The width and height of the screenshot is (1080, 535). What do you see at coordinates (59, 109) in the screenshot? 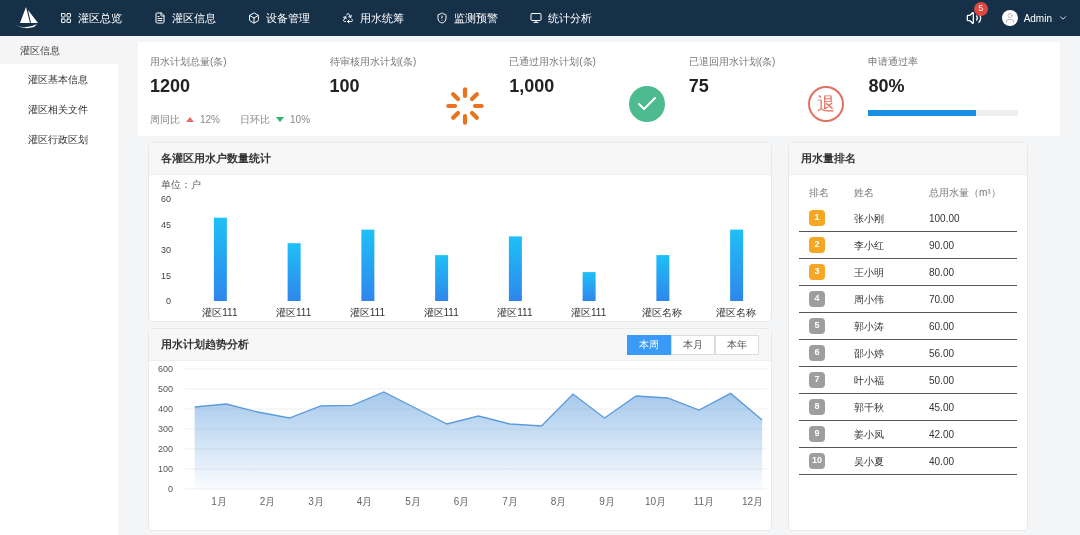
I see `sidebar-item: 灌区相关文件` at bounding box center [59, 109].